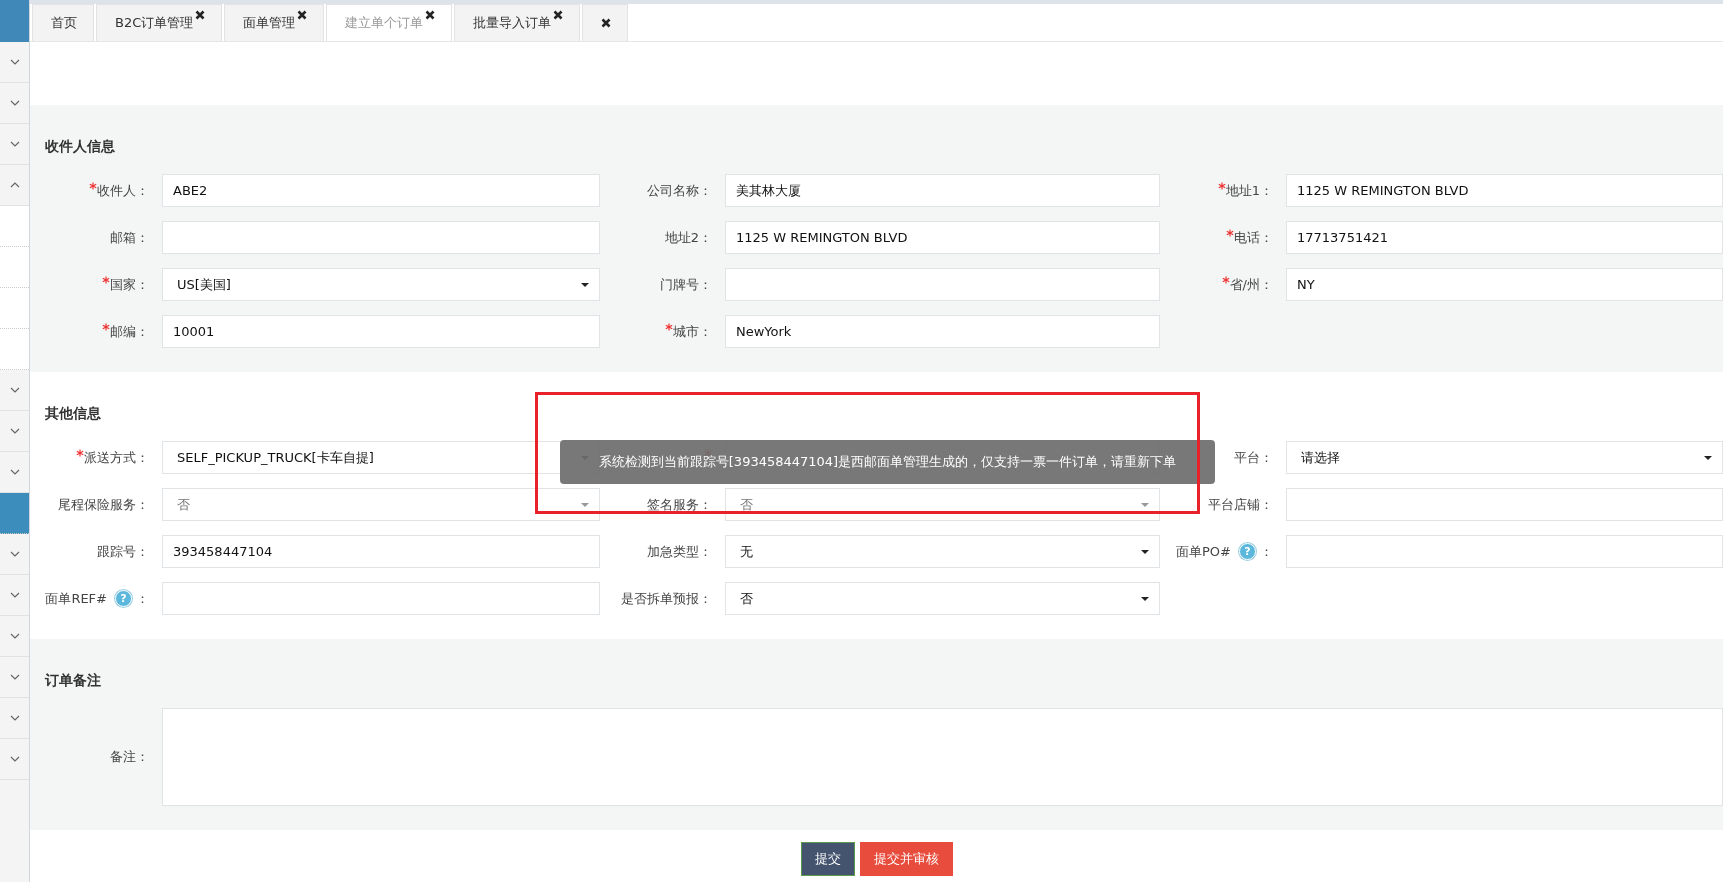 This screenshot has height=882, width=1723. What do you see at coordinates (1504, 237) in the screenshot?
I see `input-field: 17713751421` at bounding box center [1504, 237].